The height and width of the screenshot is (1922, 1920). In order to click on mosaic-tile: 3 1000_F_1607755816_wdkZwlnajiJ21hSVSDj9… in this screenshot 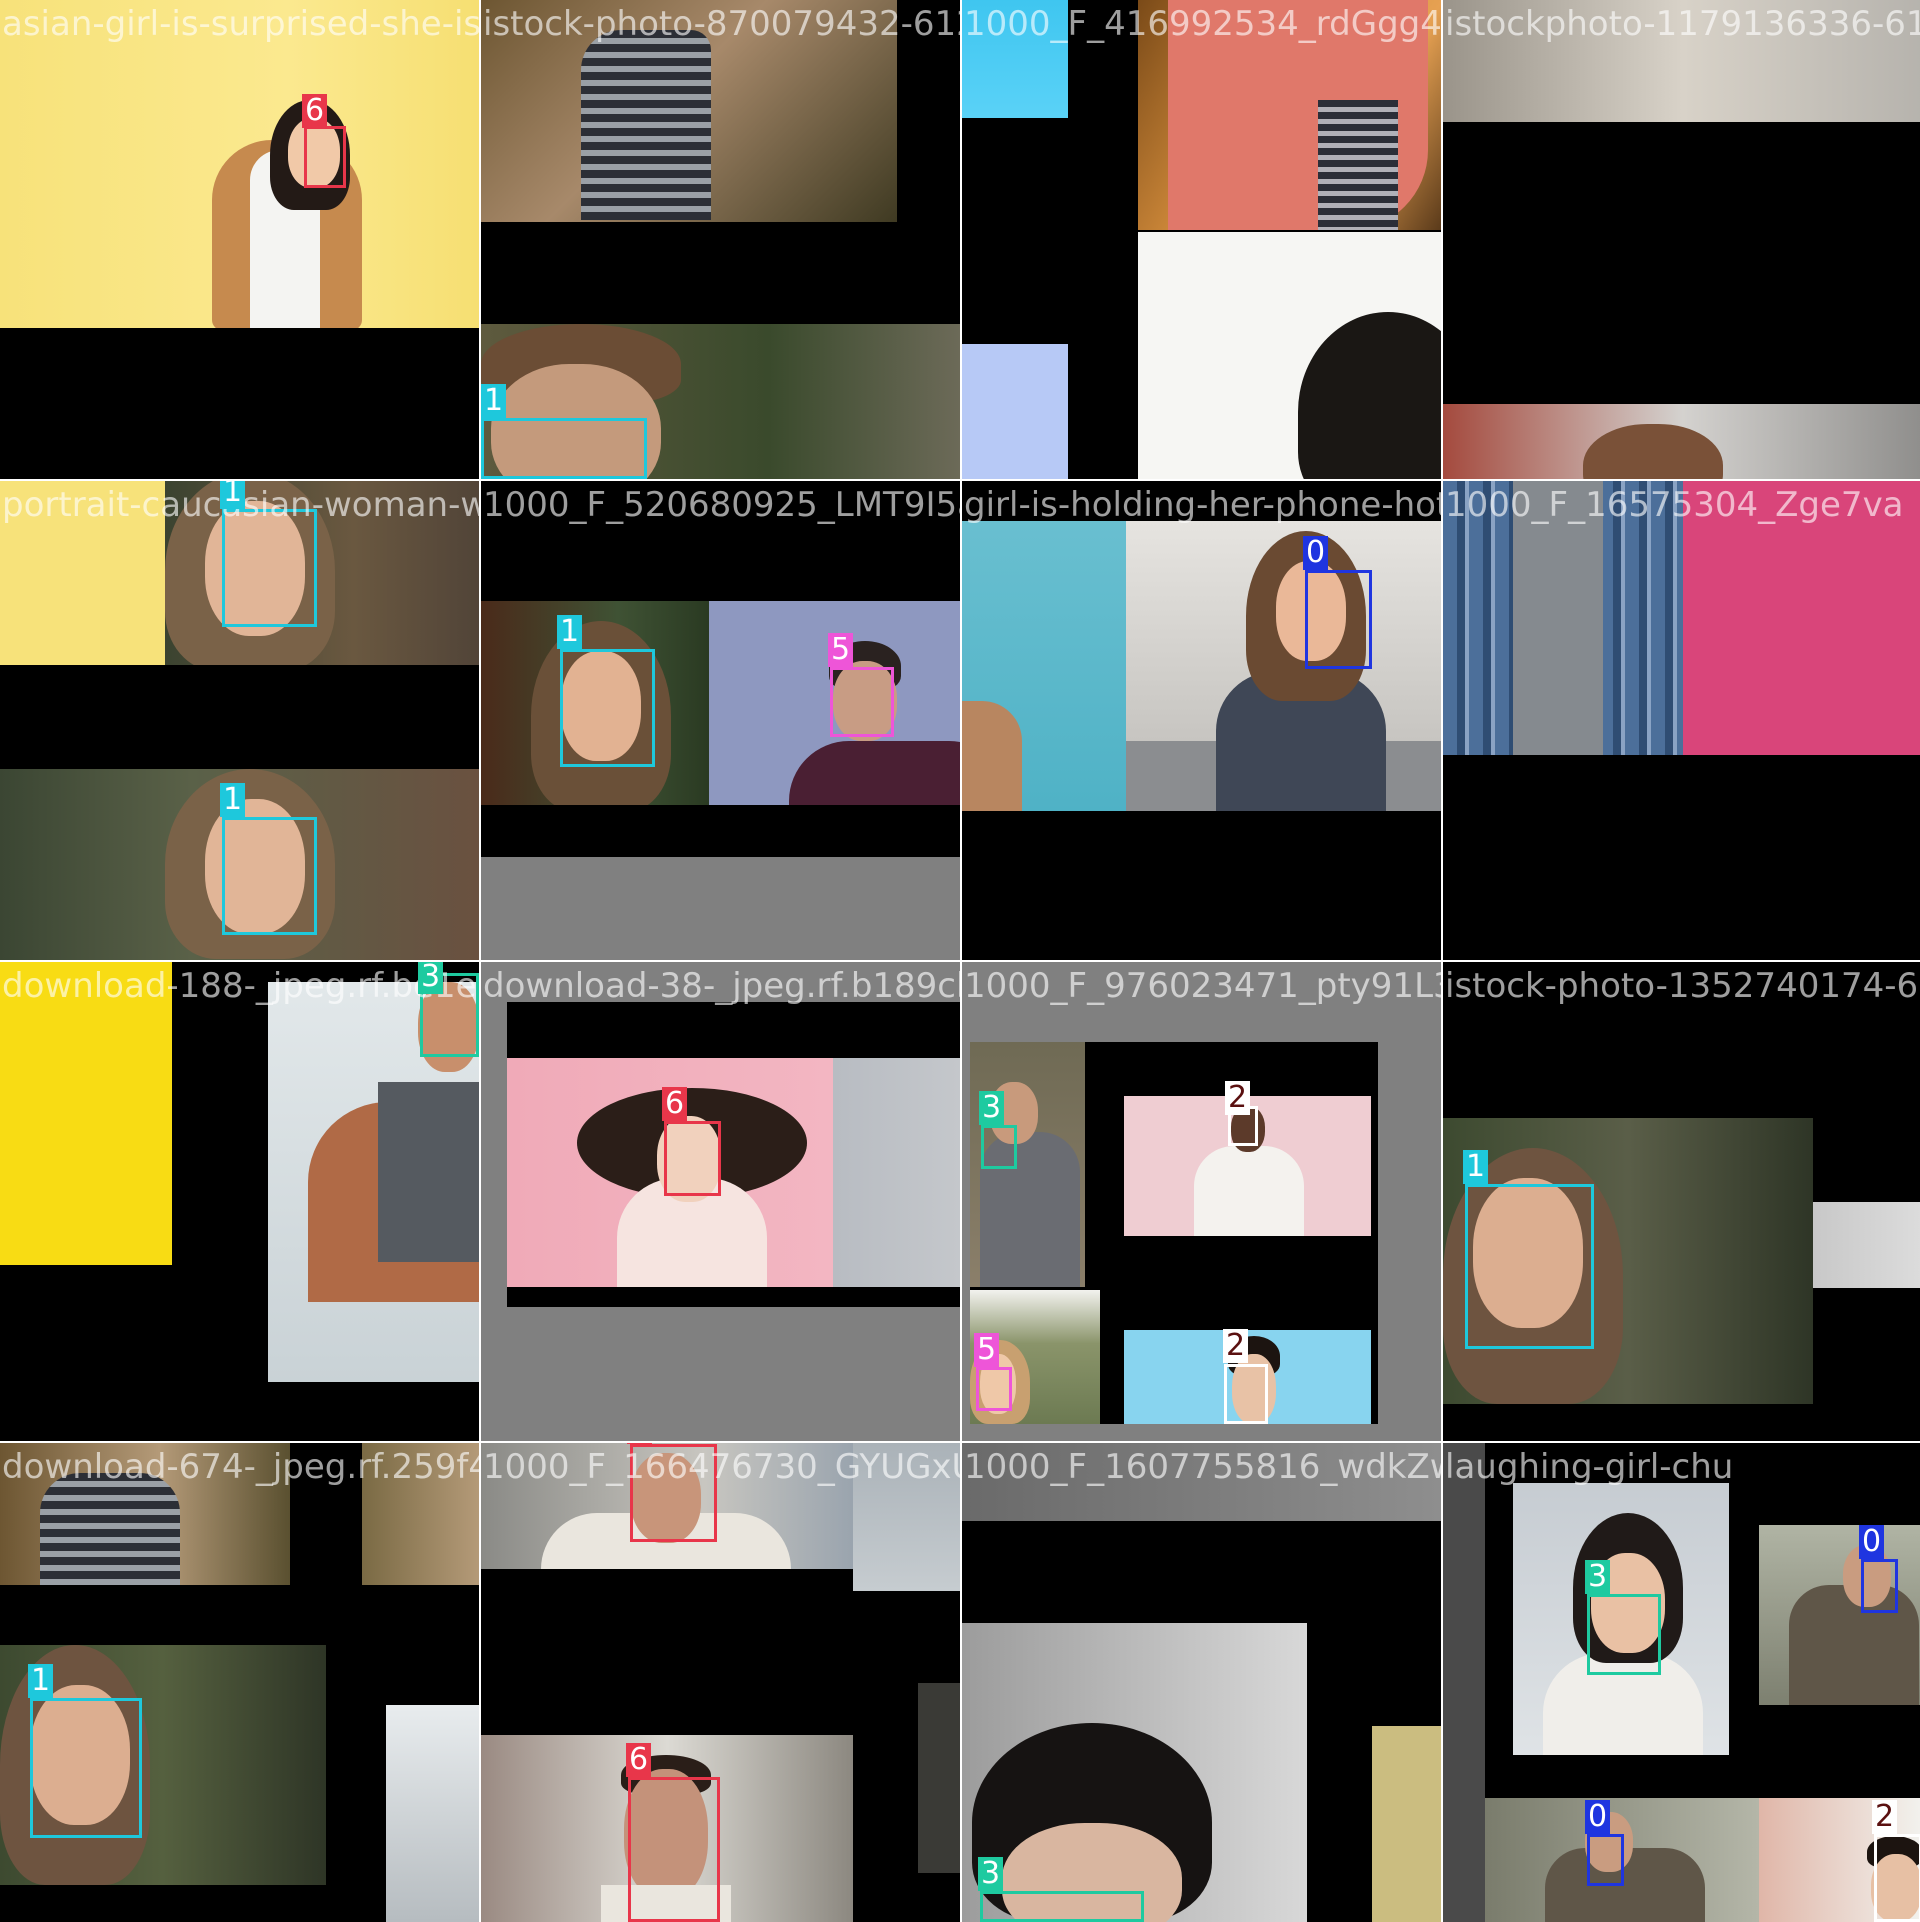, I will do `click(1201, 1682)`.